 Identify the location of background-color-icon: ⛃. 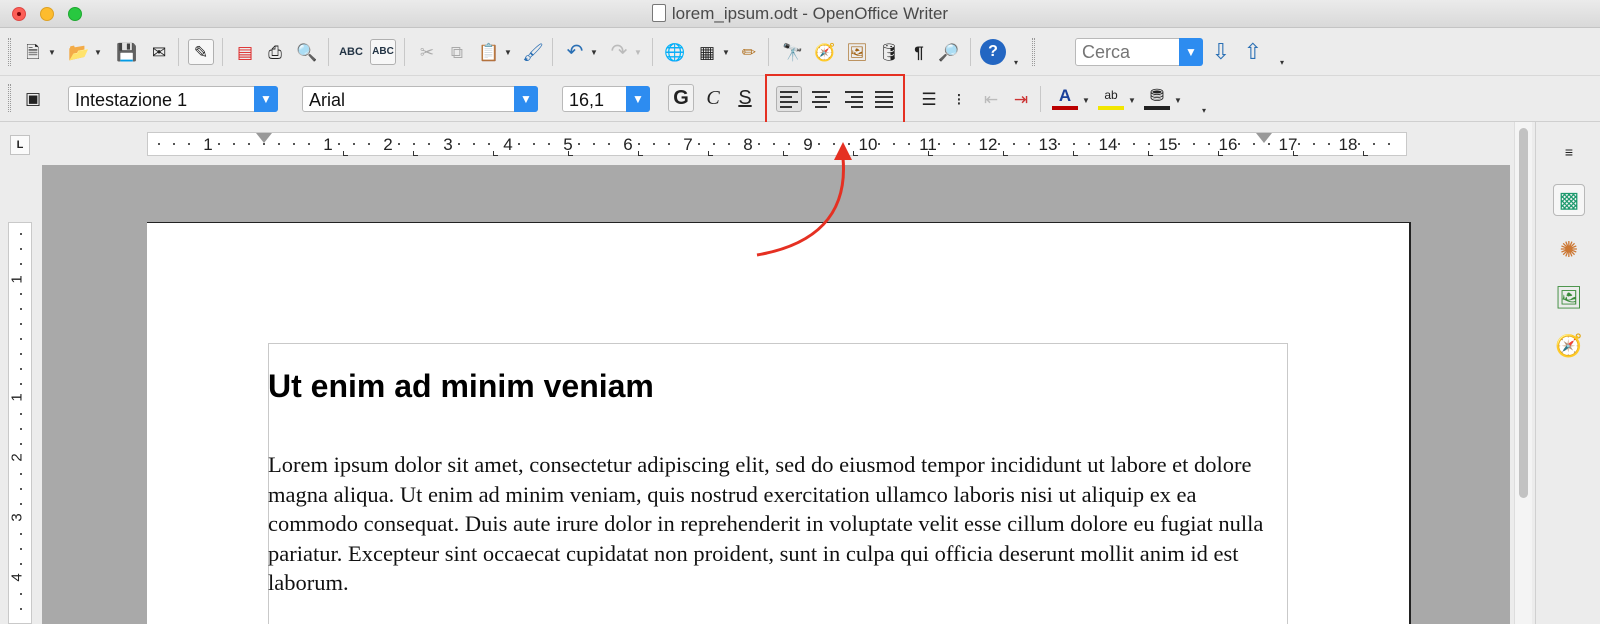
(1157, 97).